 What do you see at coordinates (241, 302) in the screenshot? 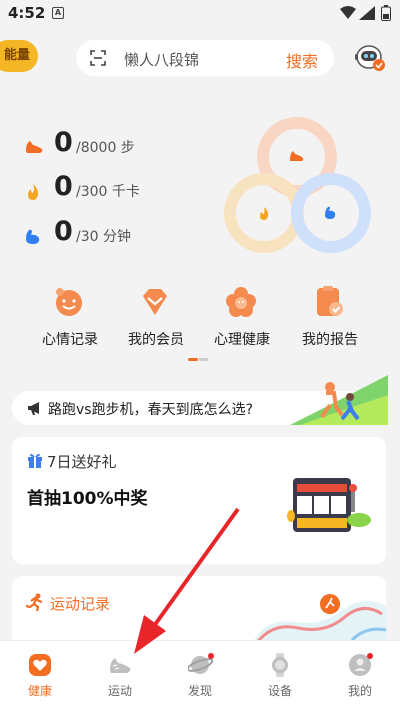
I see `mental-health-flower-icon` at bounding box center [241, 302].